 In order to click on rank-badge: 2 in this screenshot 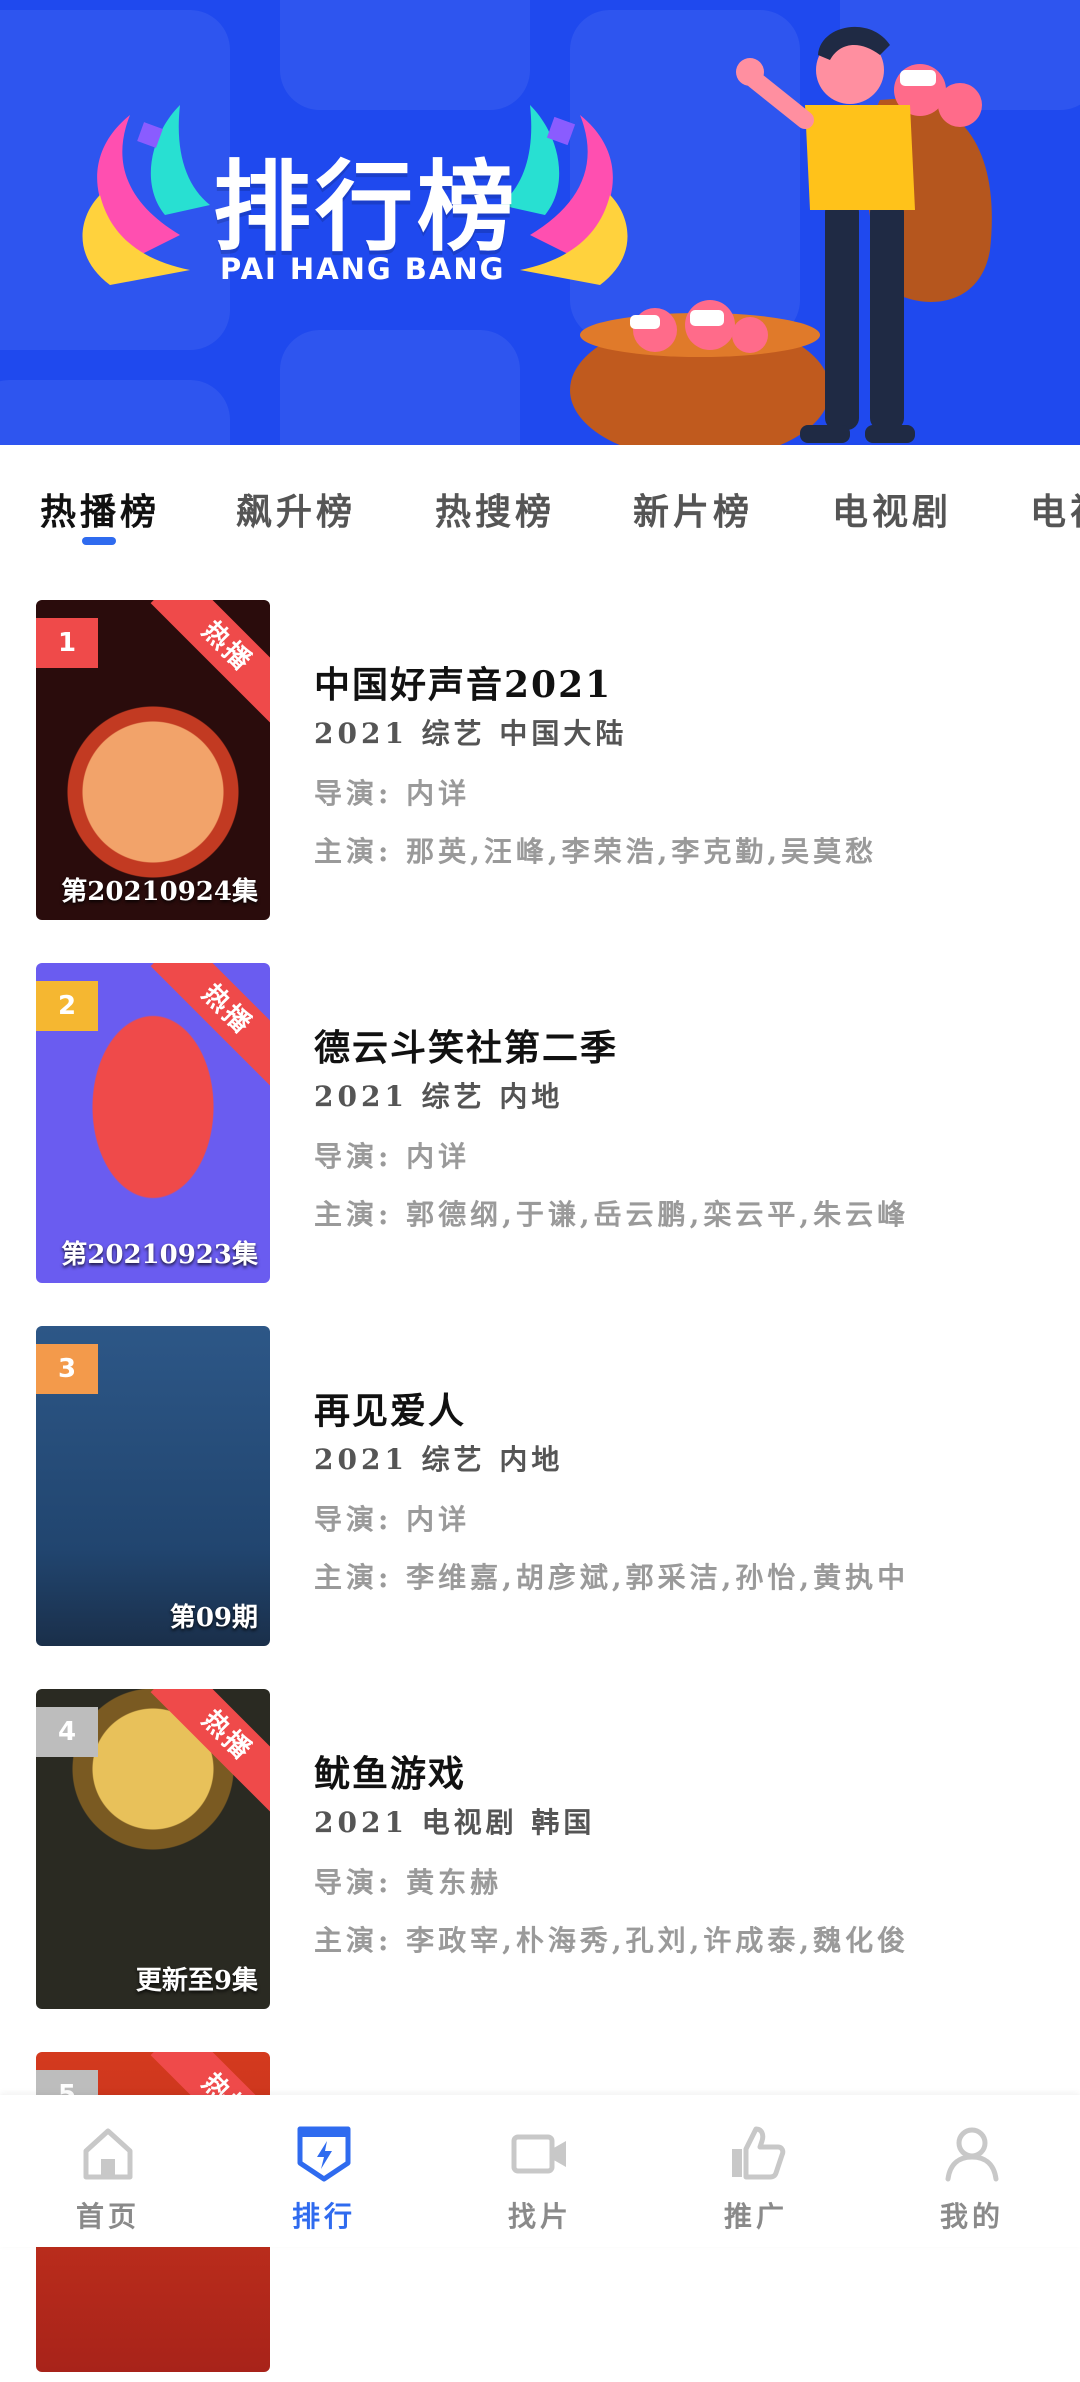, I will do `click(67, 1006)`.